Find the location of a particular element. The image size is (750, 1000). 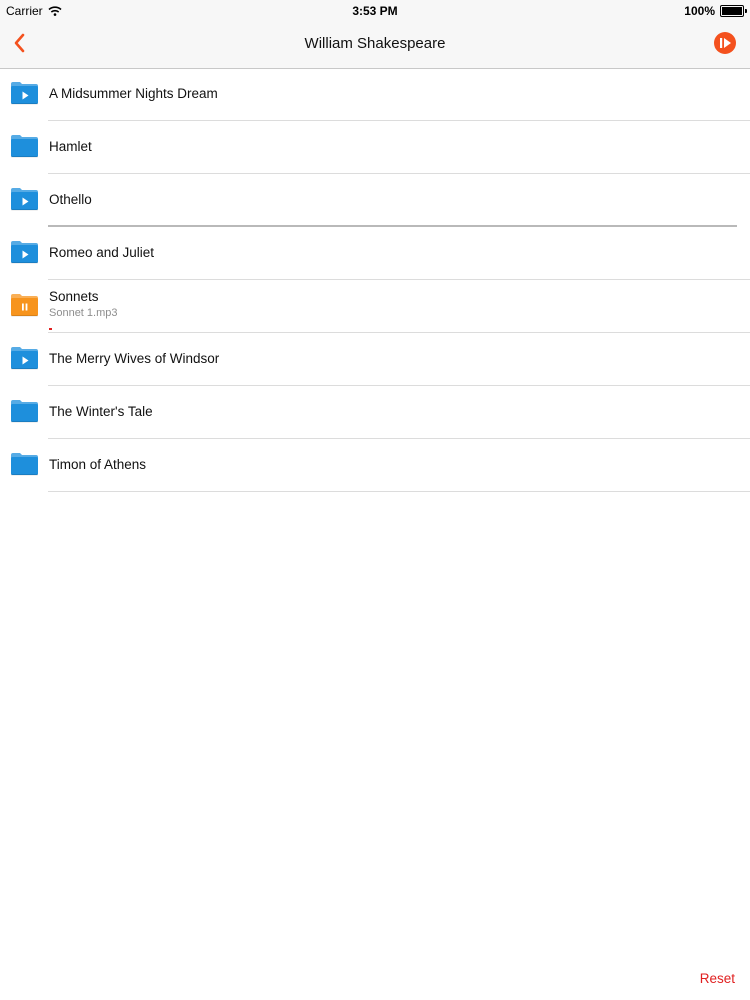

reset-button: Reset is located at coordinates (717, 978).